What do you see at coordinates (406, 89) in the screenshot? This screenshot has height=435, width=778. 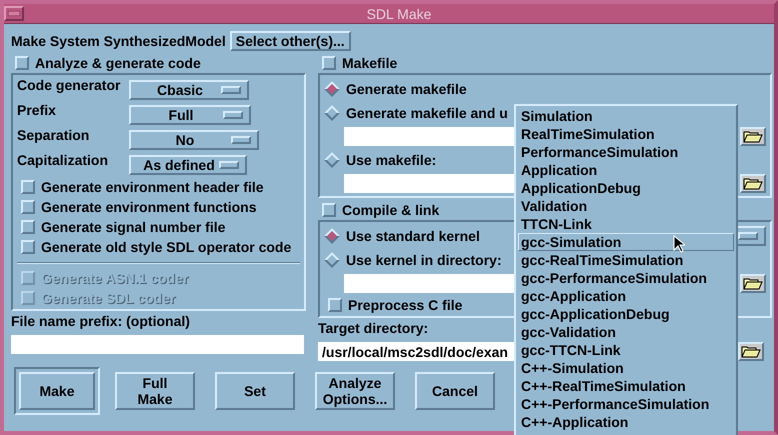 I see `radio-label: Generate makefile` at bounding box center [406, 89].